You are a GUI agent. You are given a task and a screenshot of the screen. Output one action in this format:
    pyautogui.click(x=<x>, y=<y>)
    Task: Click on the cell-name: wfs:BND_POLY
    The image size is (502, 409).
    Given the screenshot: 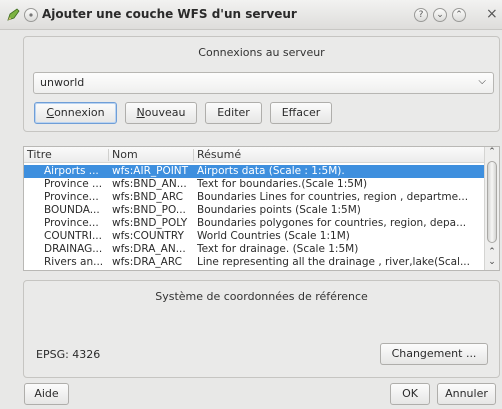 What is the action you would take?
    pyautogui.click(x=150, y=223)
    